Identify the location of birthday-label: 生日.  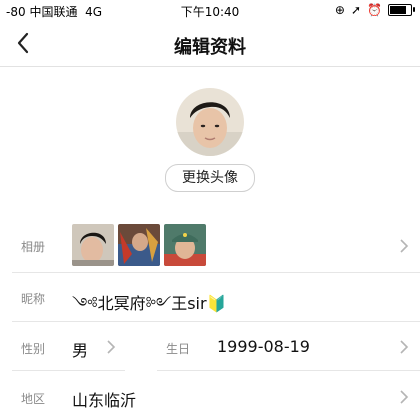
(178, 349).